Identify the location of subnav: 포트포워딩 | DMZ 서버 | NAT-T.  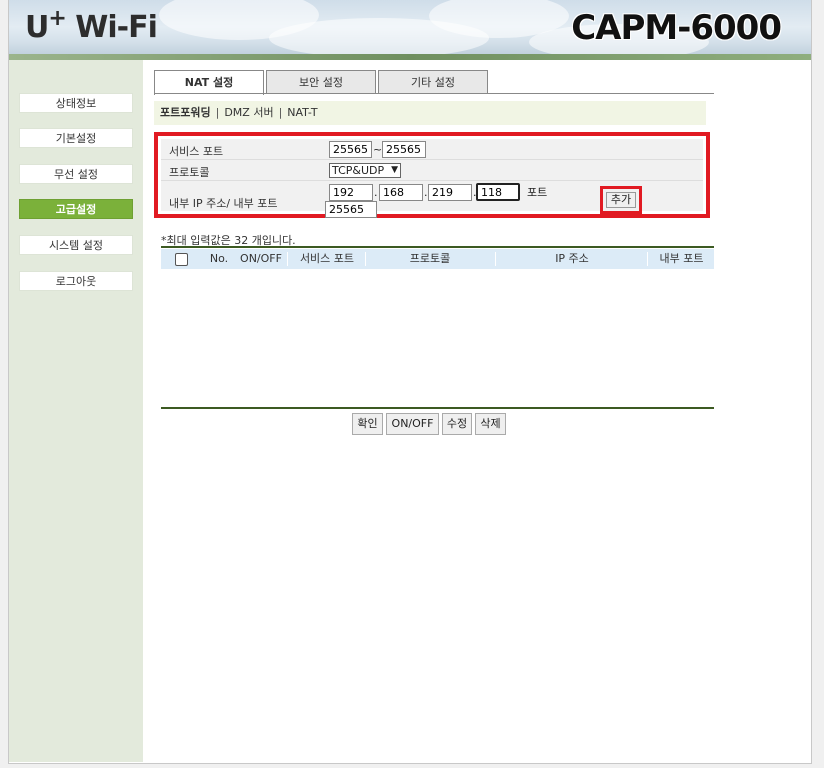
(430, 113).